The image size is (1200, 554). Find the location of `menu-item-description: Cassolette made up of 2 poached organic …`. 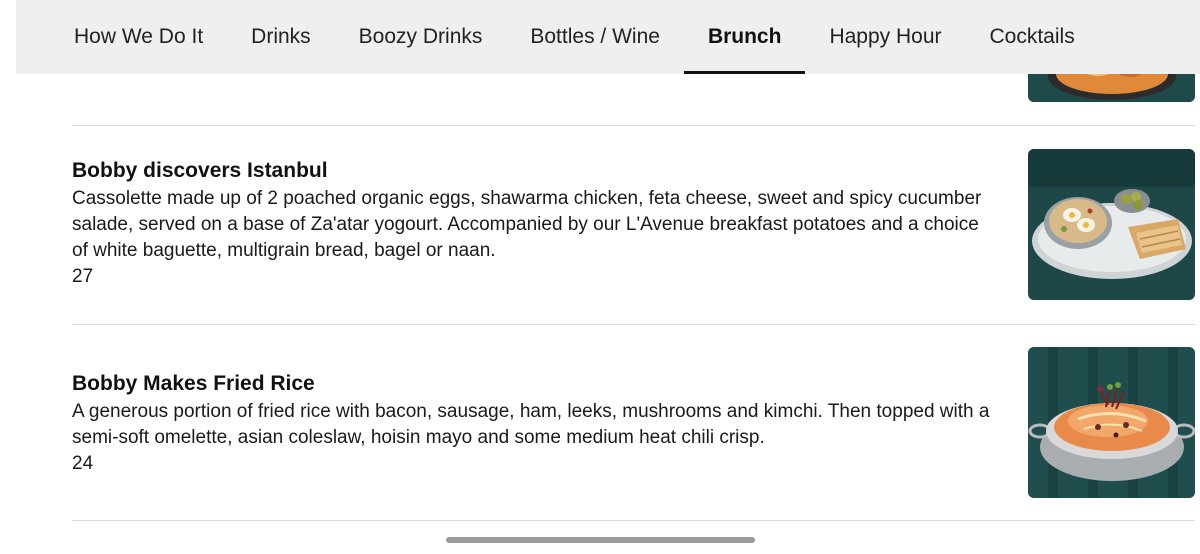

menu-item-description: Cassolette made up of 2 poached organic … is located at coordinates (527, 224).